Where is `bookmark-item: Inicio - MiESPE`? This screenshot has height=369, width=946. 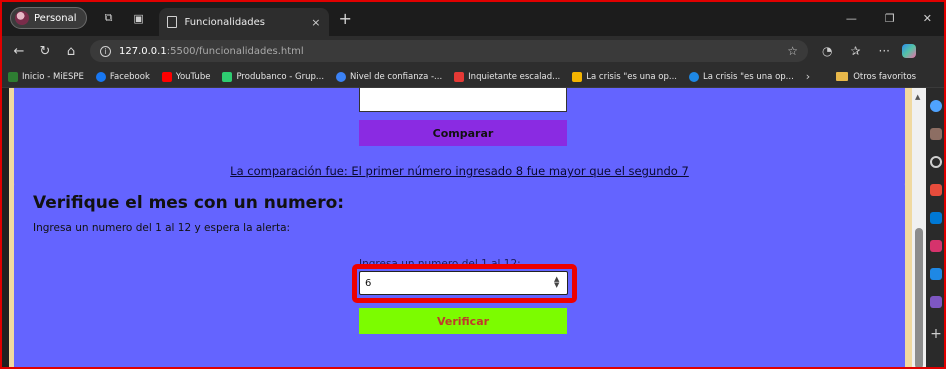
bookmark-item: Inicio - MiESPE is located at coordinates (46, 76).